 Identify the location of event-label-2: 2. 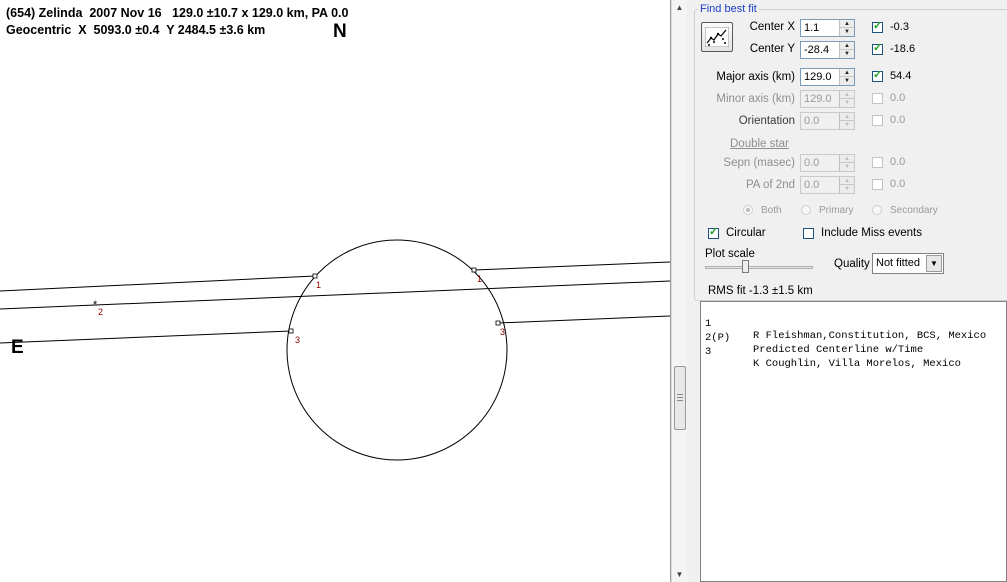
(100, 312).